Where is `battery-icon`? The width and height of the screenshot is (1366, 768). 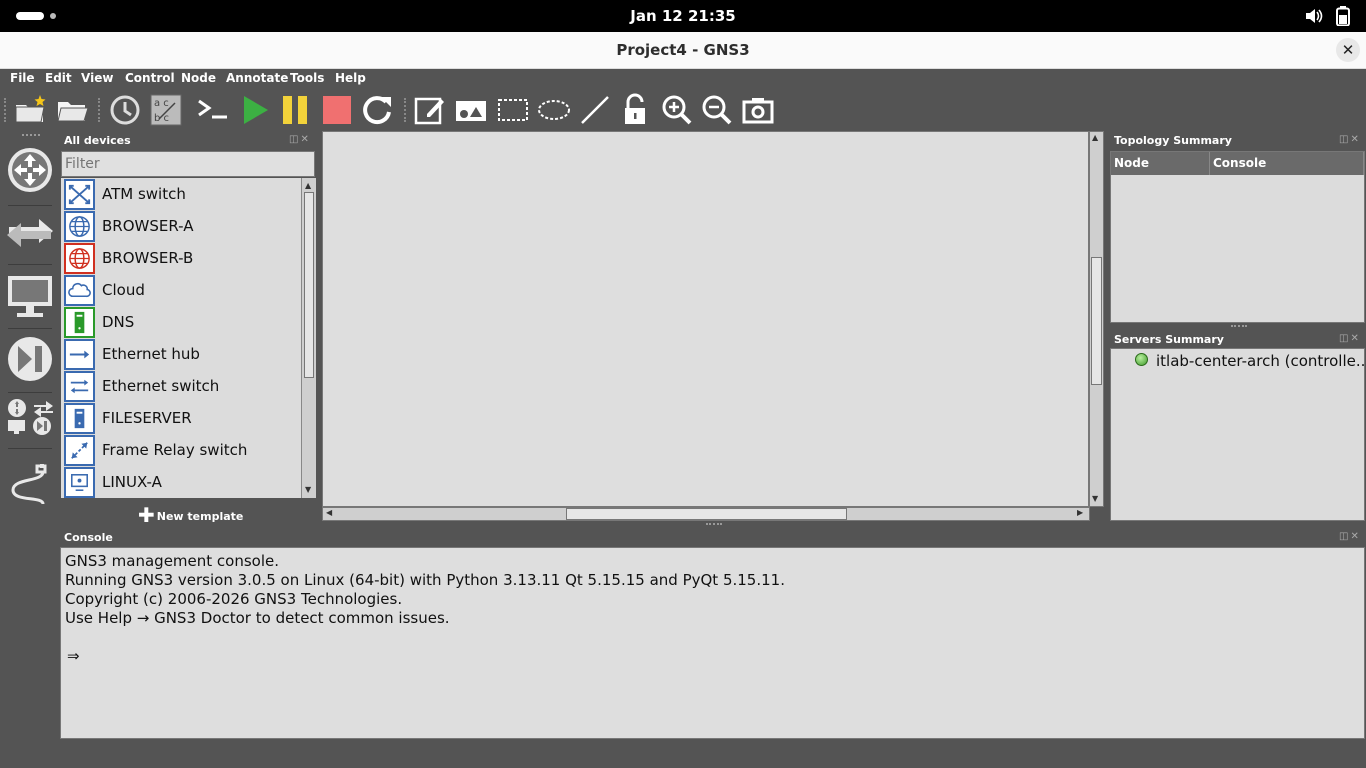
battery-icon is located at coordinates (1343, 16).